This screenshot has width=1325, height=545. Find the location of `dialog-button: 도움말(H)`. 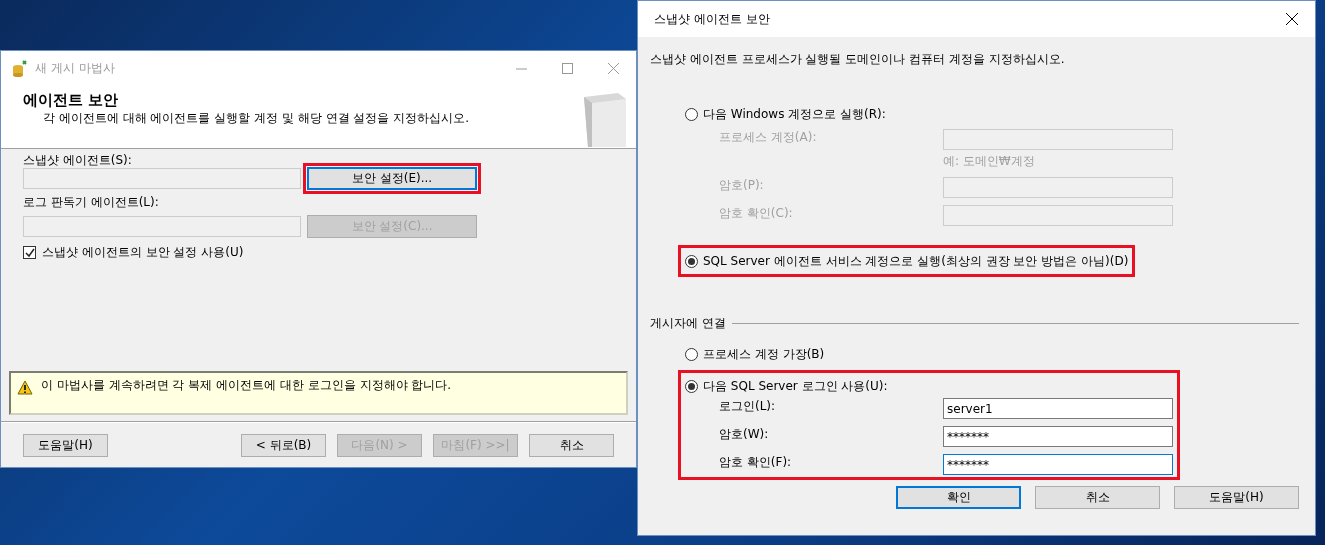

dialog-button: 도움말(H) is located at coordinates (1236, 497).